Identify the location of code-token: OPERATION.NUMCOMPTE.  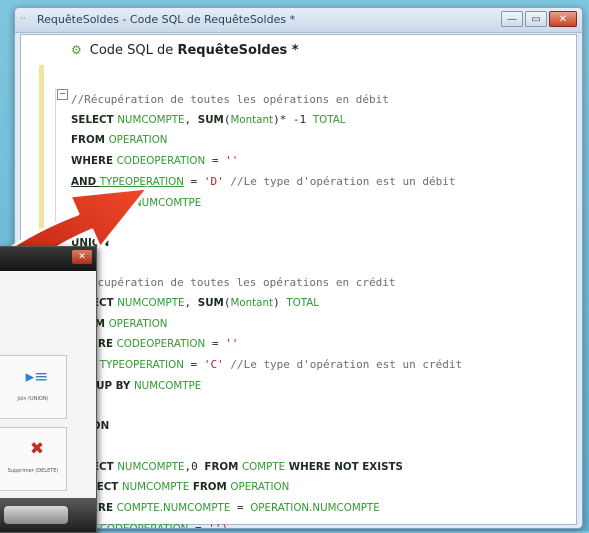
(315, 508).